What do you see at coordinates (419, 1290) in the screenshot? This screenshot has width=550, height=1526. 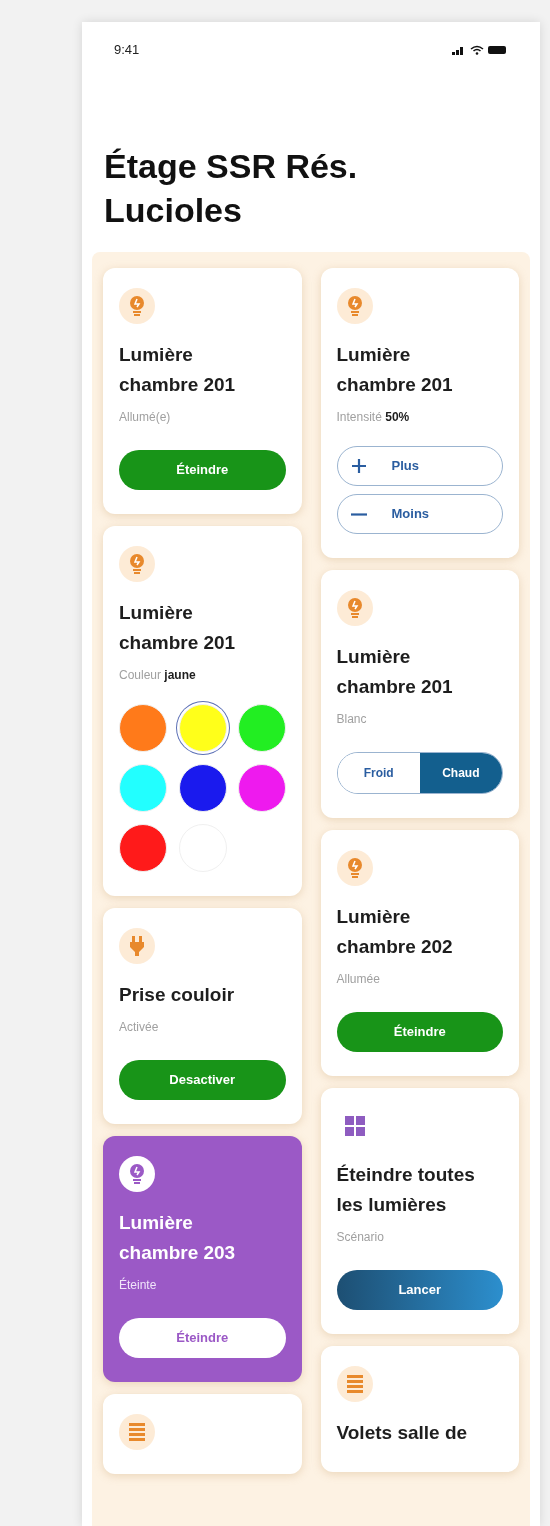 I see `launch-button: Lancer` at bounding box center [419, 1290].